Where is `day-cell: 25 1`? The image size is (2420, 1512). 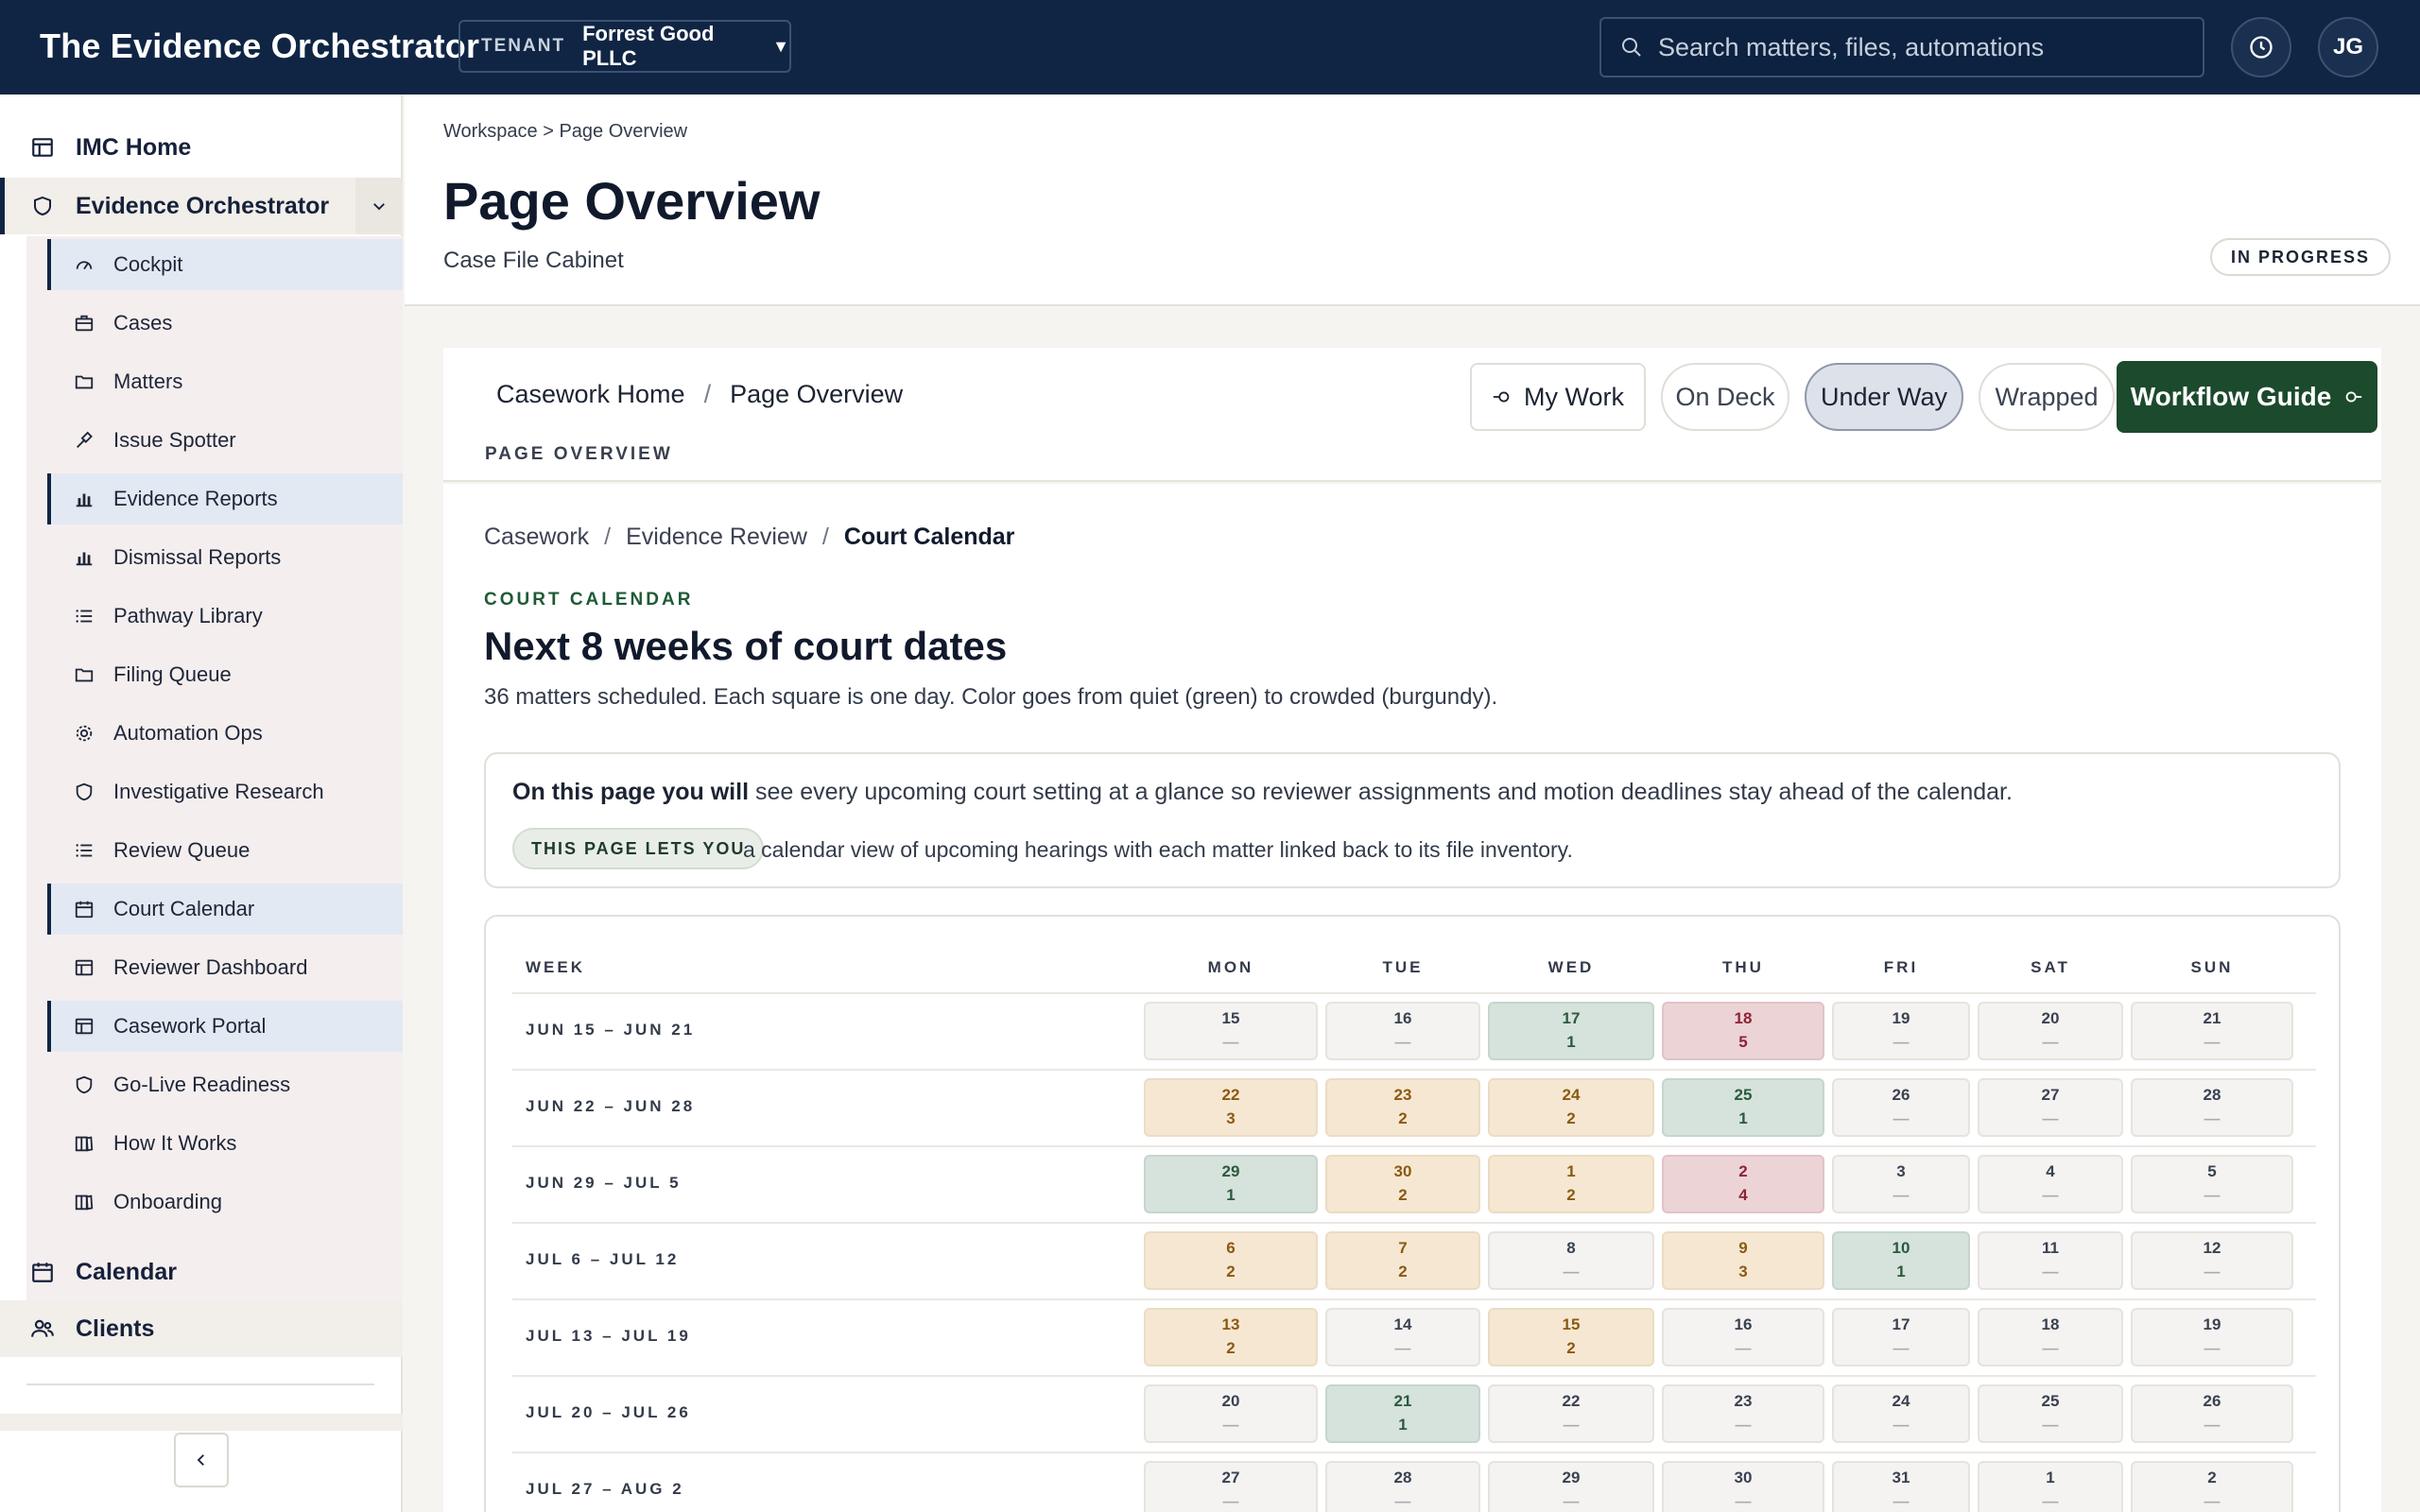
day-cell: 25 1 is located at coordinates (1743, 1107).